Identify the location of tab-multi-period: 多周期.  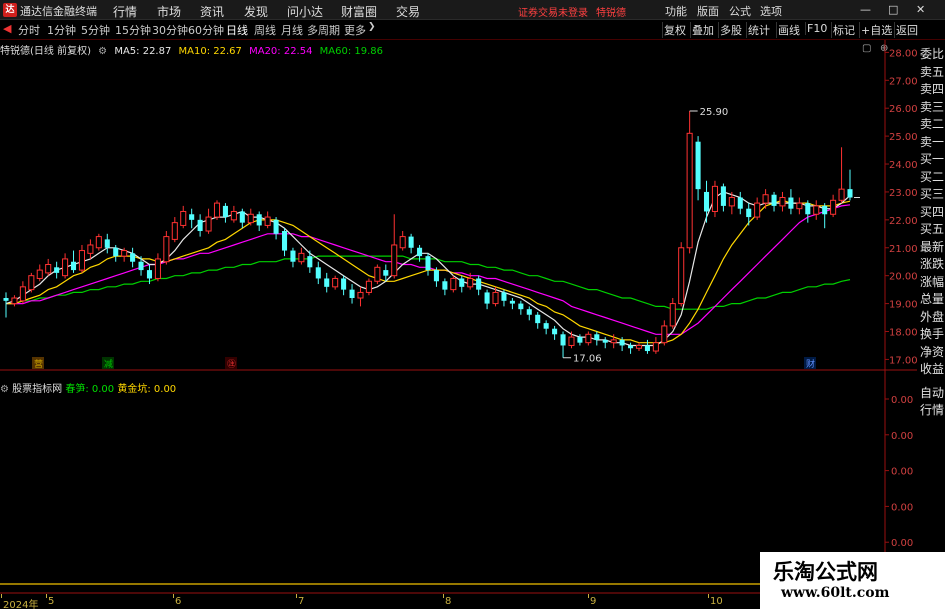
(323, 30).